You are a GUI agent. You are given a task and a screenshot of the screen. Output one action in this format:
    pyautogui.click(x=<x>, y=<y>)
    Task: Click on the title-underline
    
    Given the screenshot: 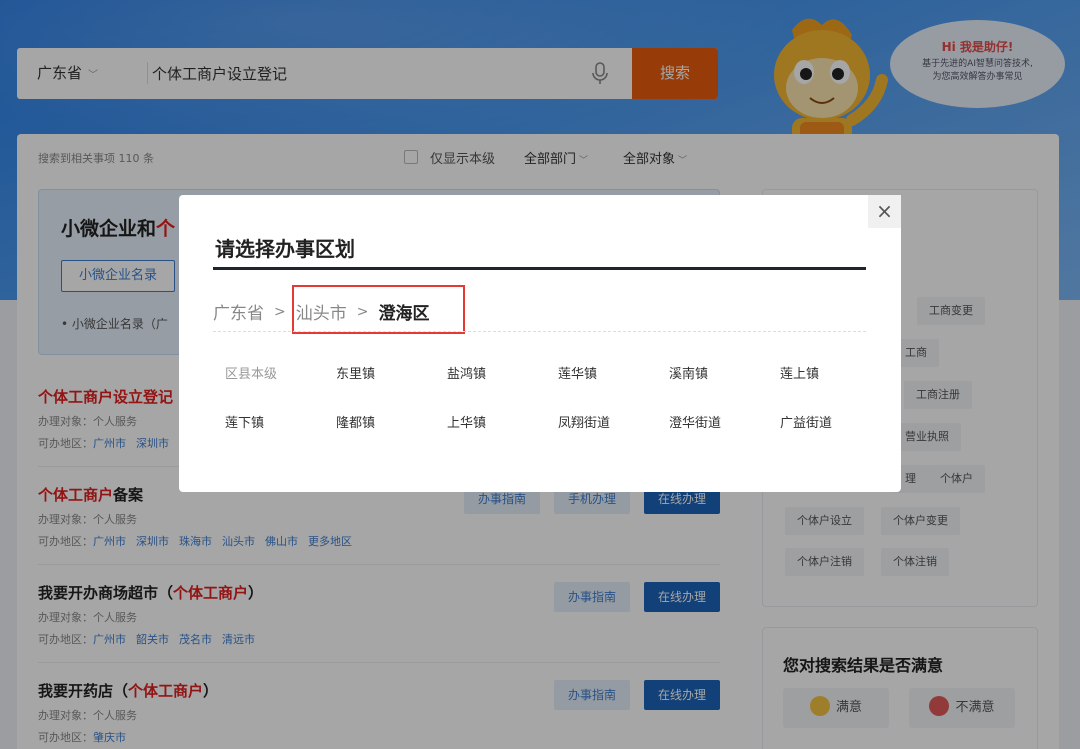 What is the action you would take?
    pyautogui.click(x=539, y=268)
    